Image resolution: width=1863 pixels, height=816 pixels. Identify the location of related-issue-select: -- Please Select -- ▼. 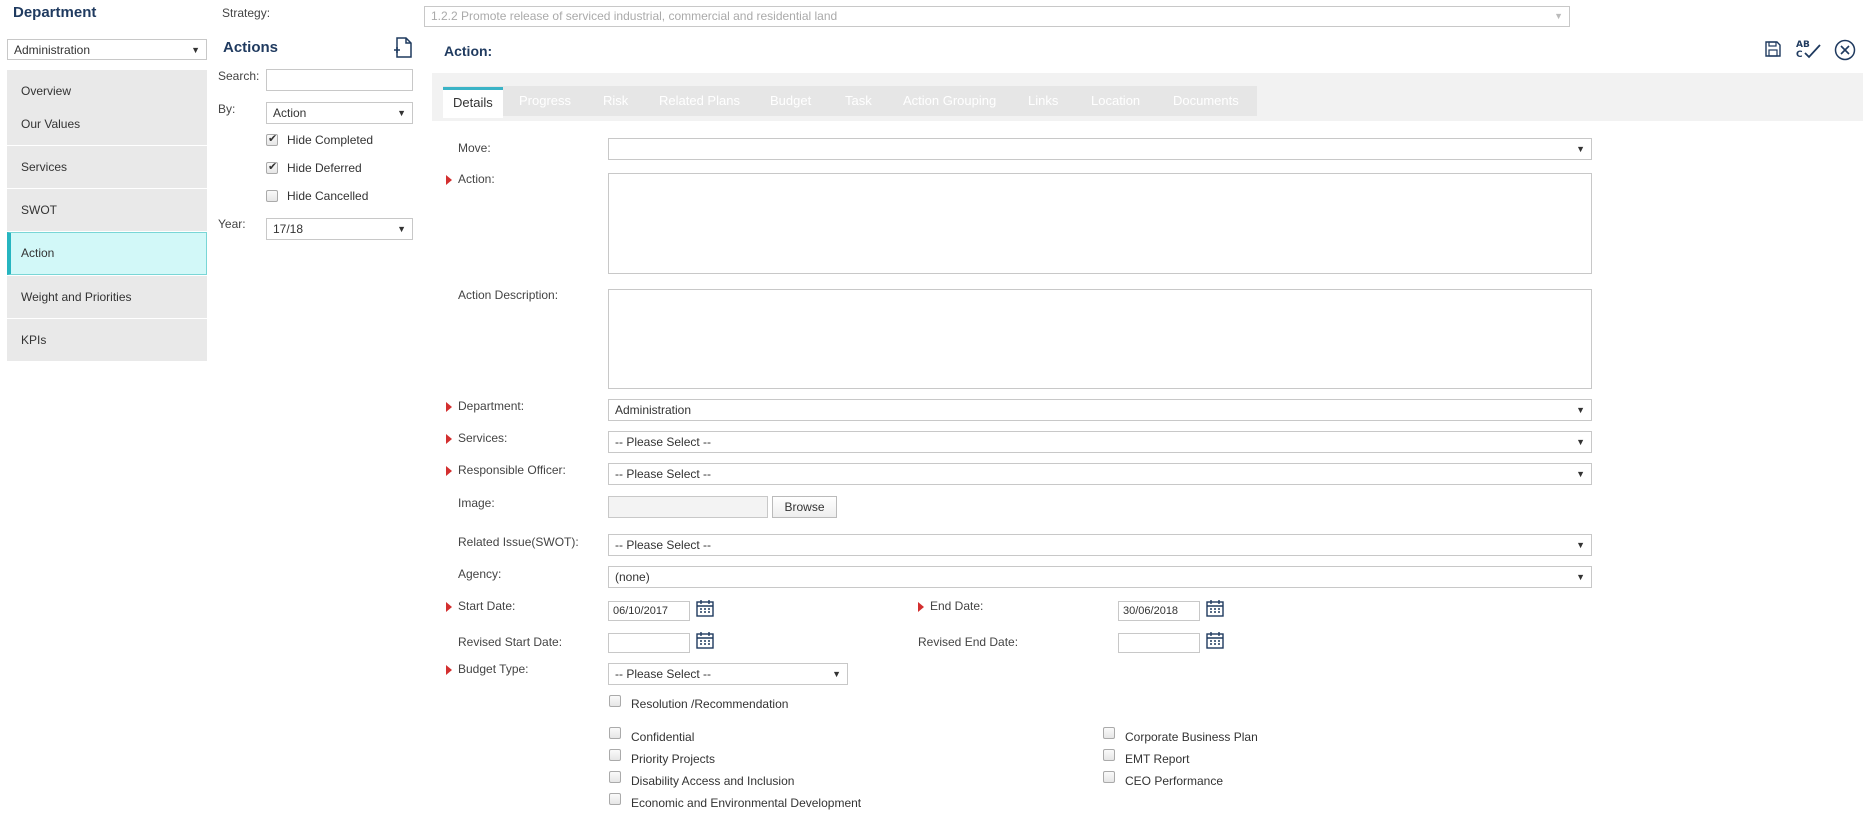
(1100, 545).